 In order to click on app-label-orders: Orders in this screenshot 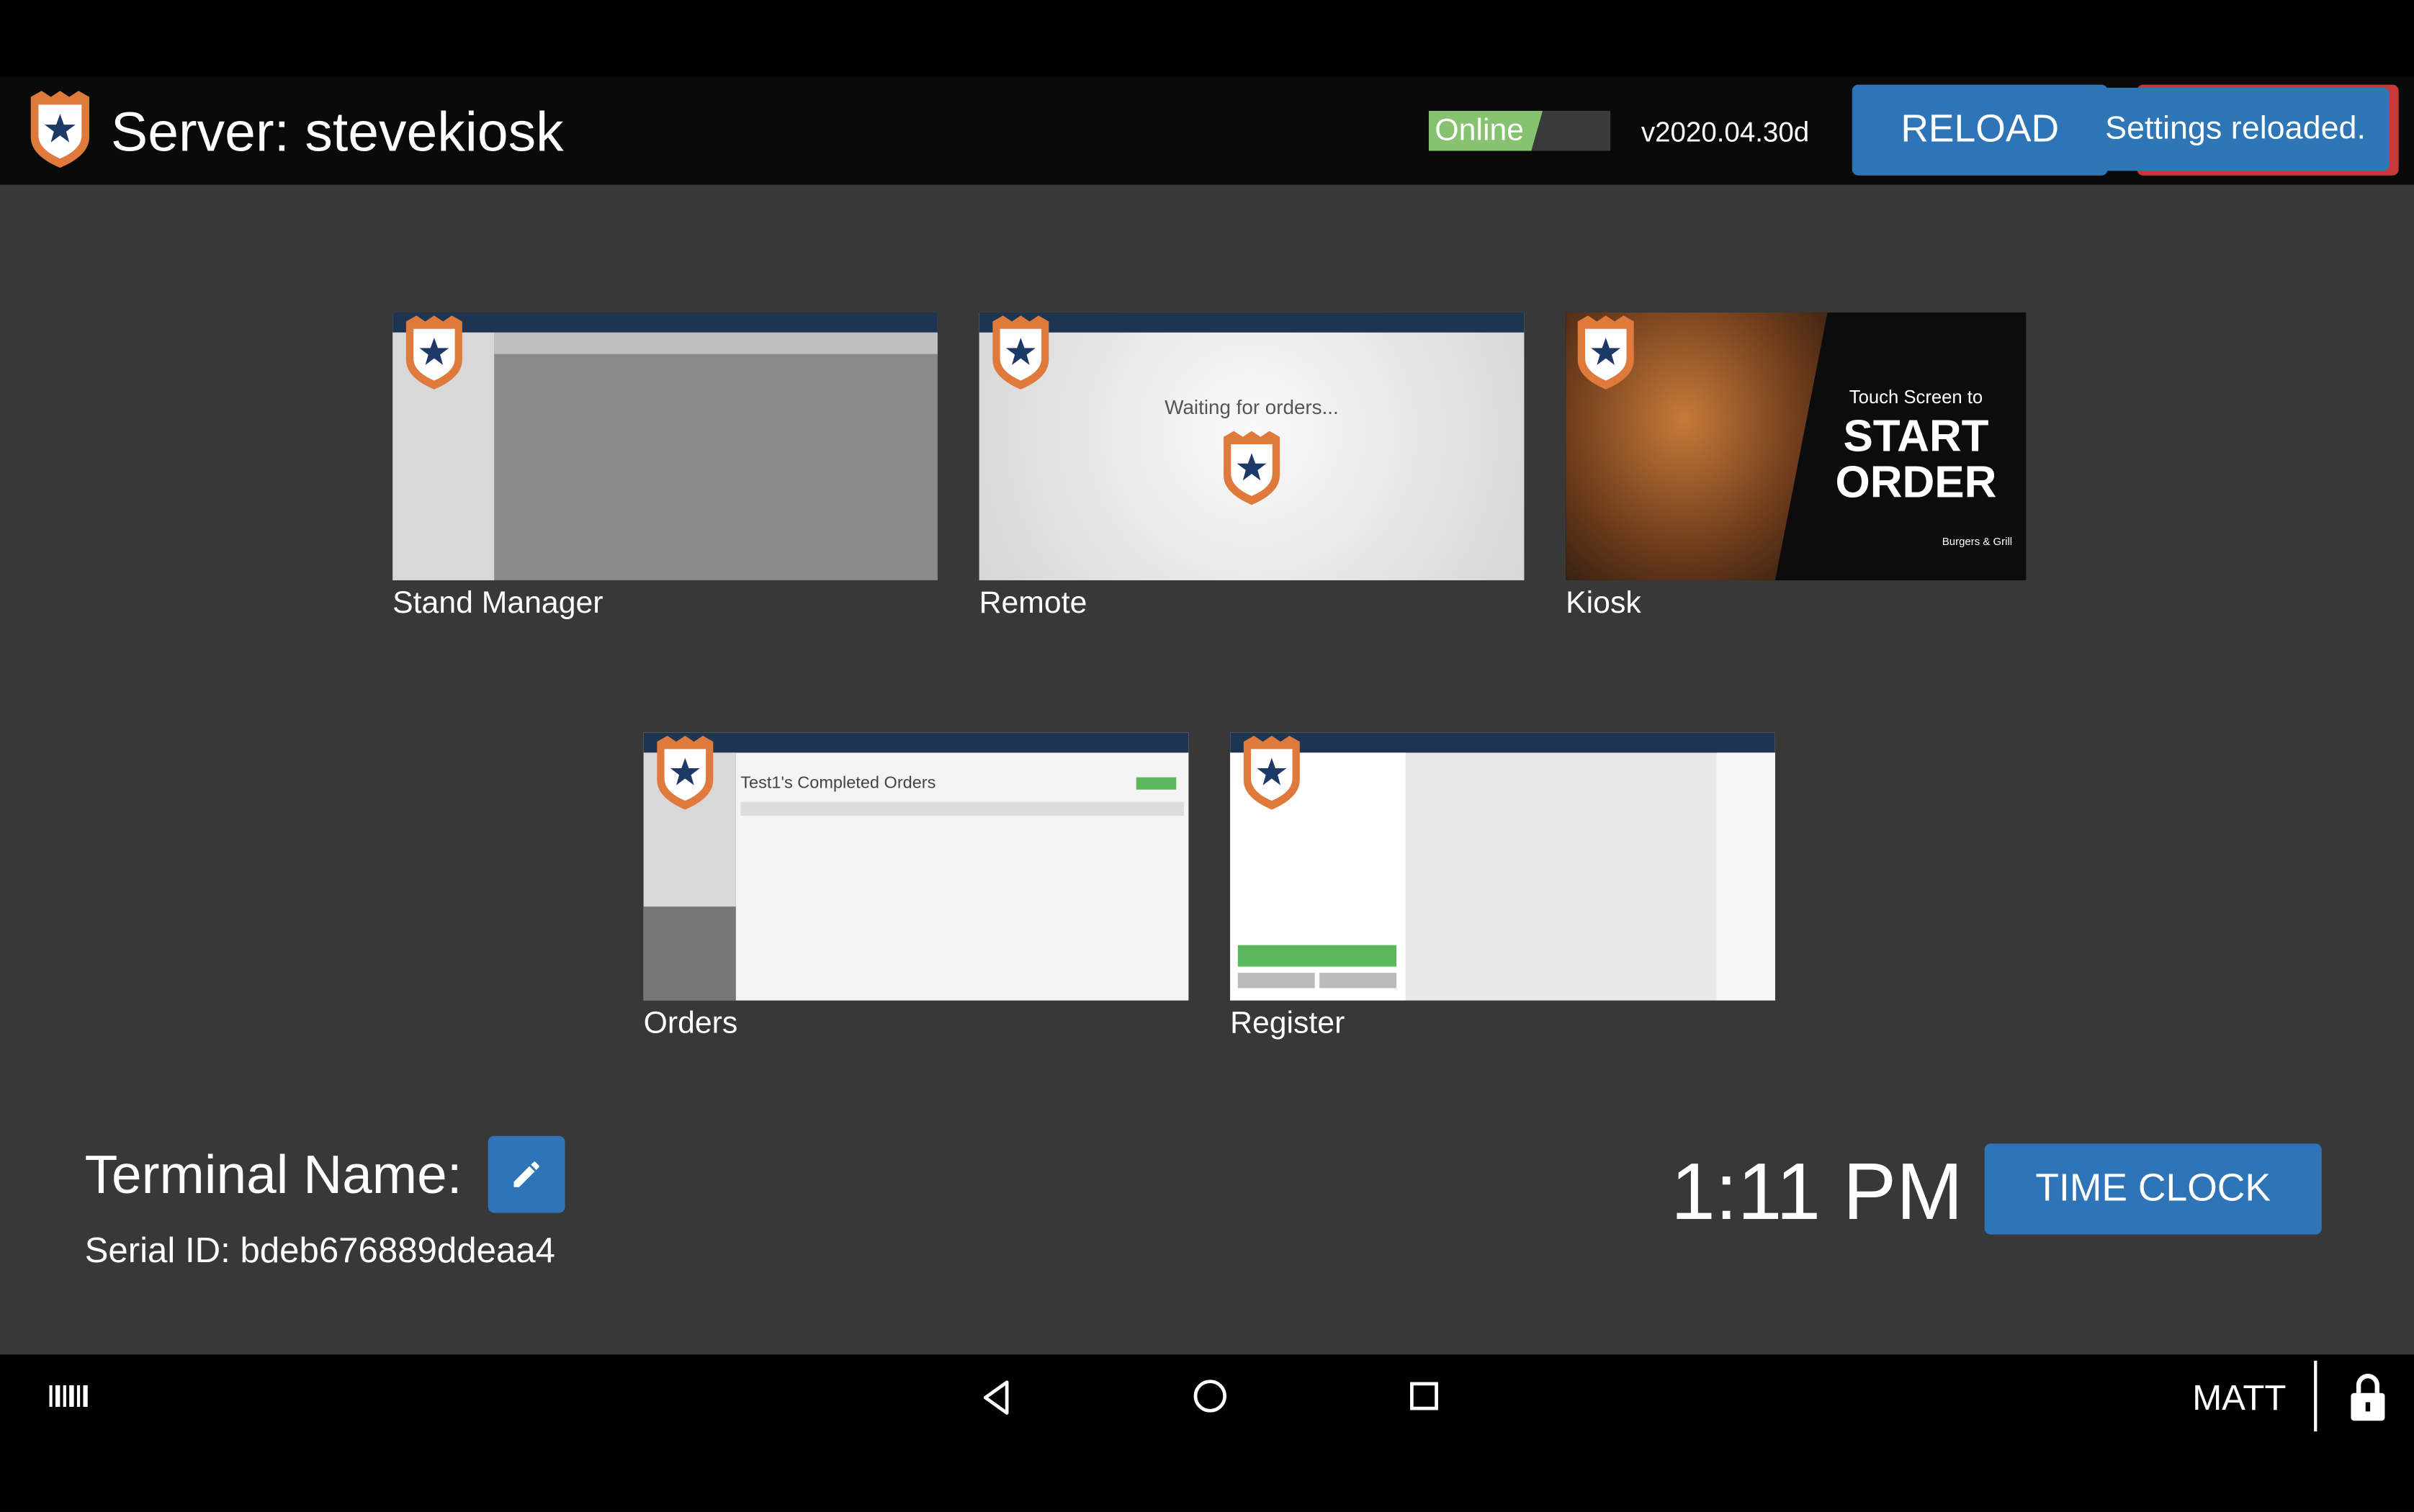, I will do `click(690, 1024)`.